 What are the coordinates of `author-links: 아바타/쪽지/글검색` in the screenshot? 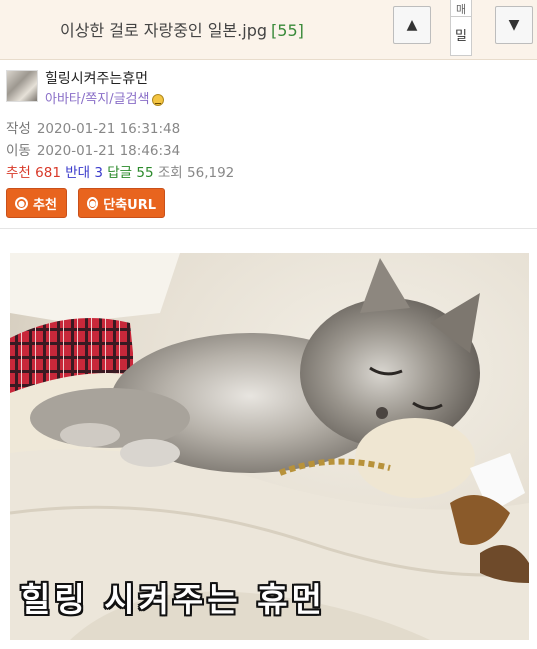 It's located at (105, 97).